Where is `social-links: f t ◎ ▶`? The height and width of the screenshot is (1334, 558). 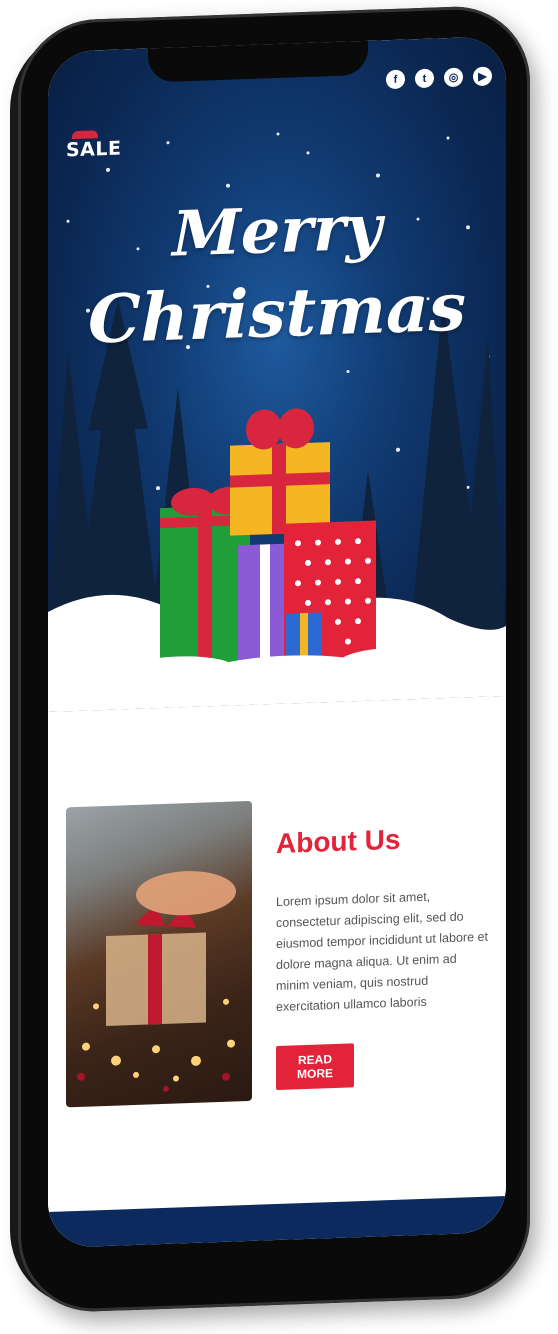 social-links: f t ◎ ▶ is located at coordinates (439, 78).